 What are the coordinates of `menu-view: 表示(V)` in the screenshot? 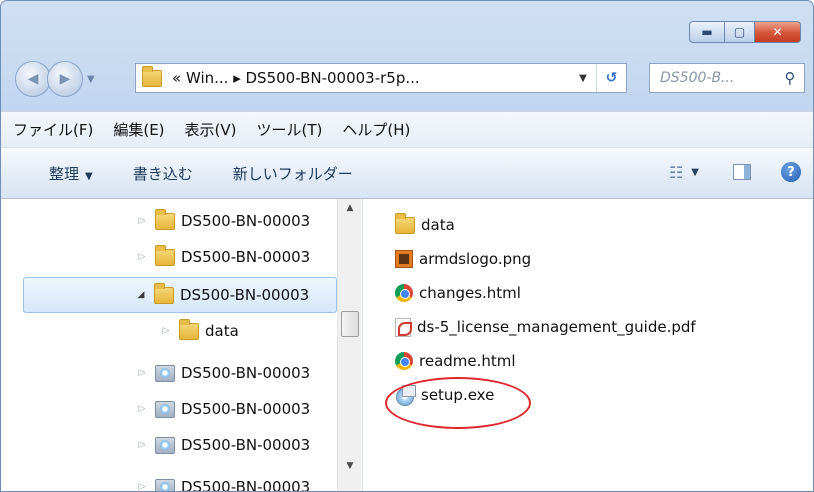 It's located at (211, 129).